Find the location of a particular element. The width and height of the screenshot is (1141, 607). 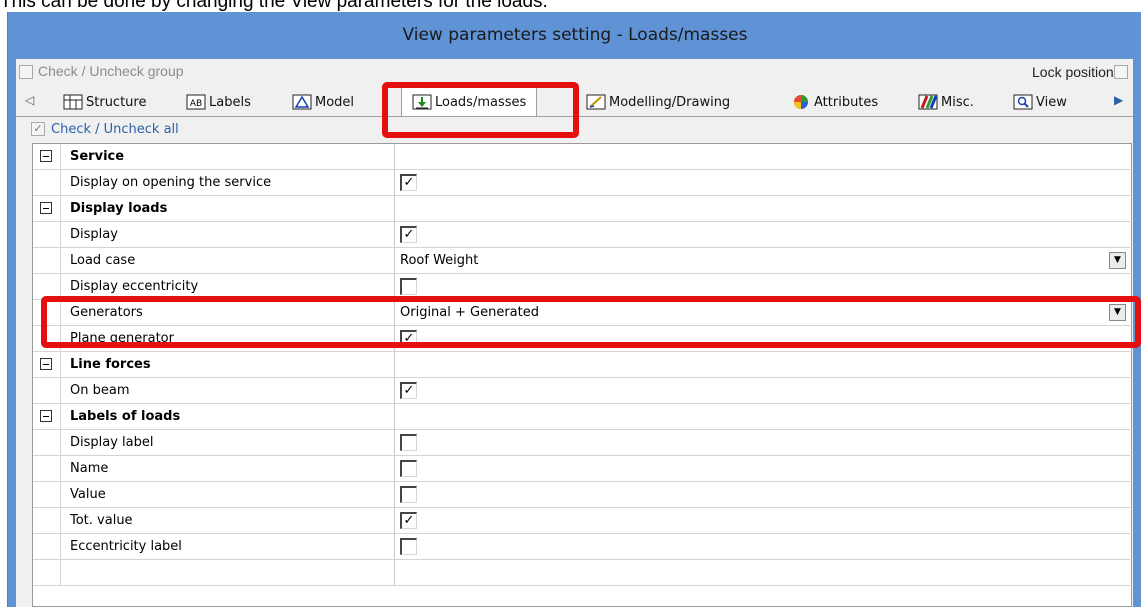

row-label: Load case is located at coordinates (103, 260).